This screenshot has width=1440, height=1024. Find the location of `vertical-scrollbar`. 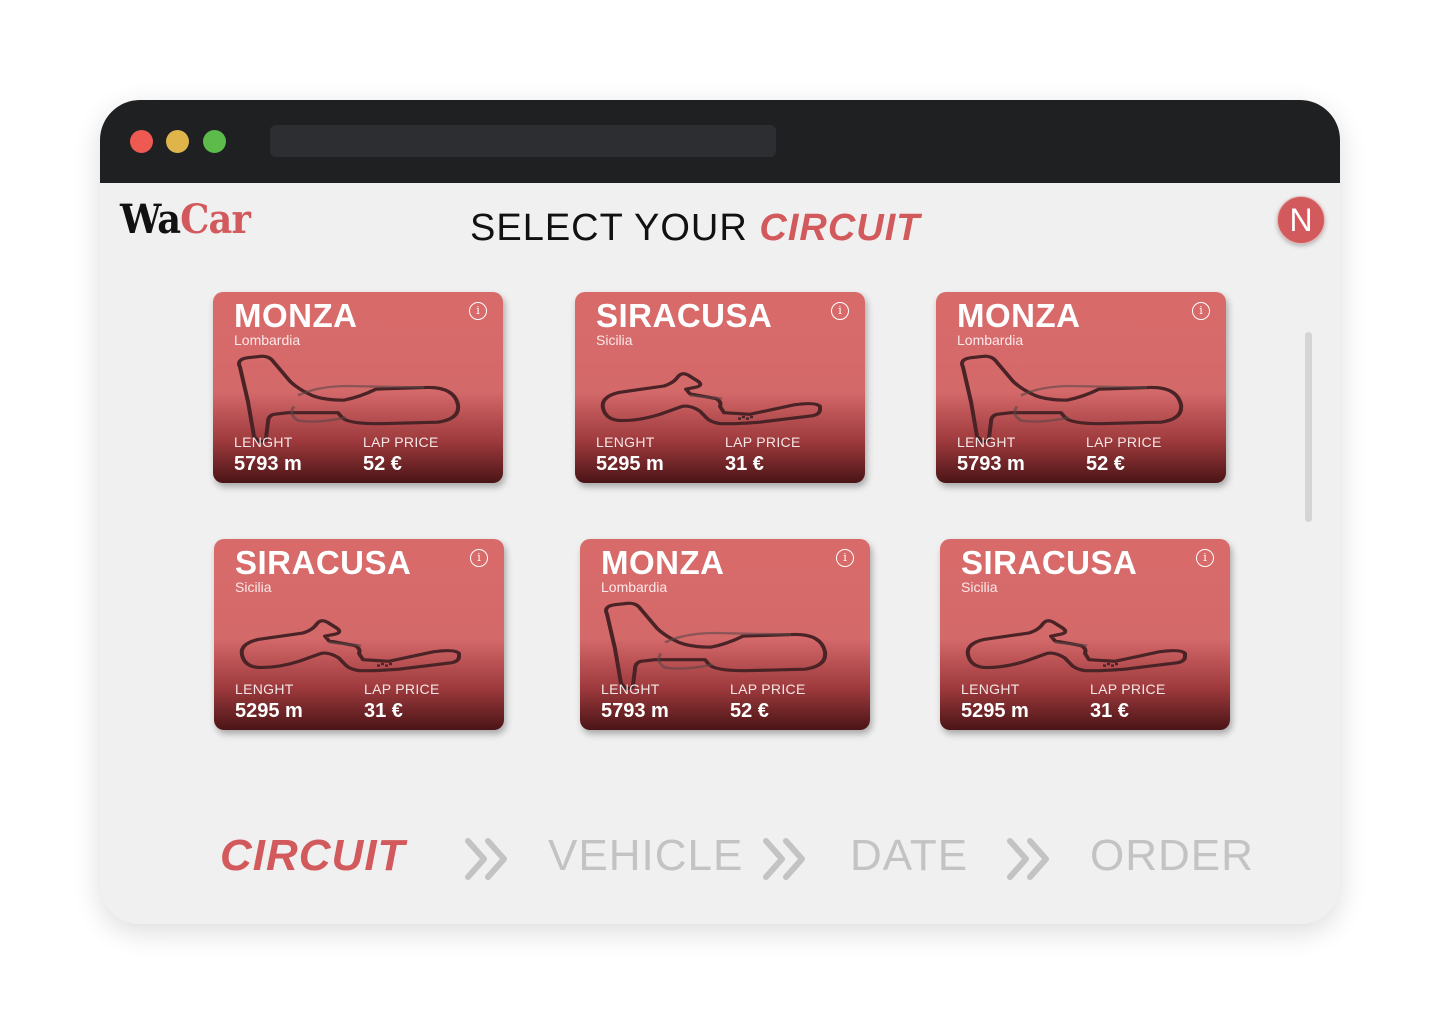

vertical-scrollbar is located at coordinates (1308, 427).